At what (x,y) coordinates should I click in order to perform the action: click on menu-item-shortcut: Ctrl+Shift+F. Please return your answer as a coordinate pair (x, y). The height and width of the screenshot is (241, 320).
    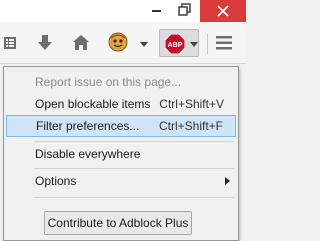
    Looking at the image, I should click on (190, 126).